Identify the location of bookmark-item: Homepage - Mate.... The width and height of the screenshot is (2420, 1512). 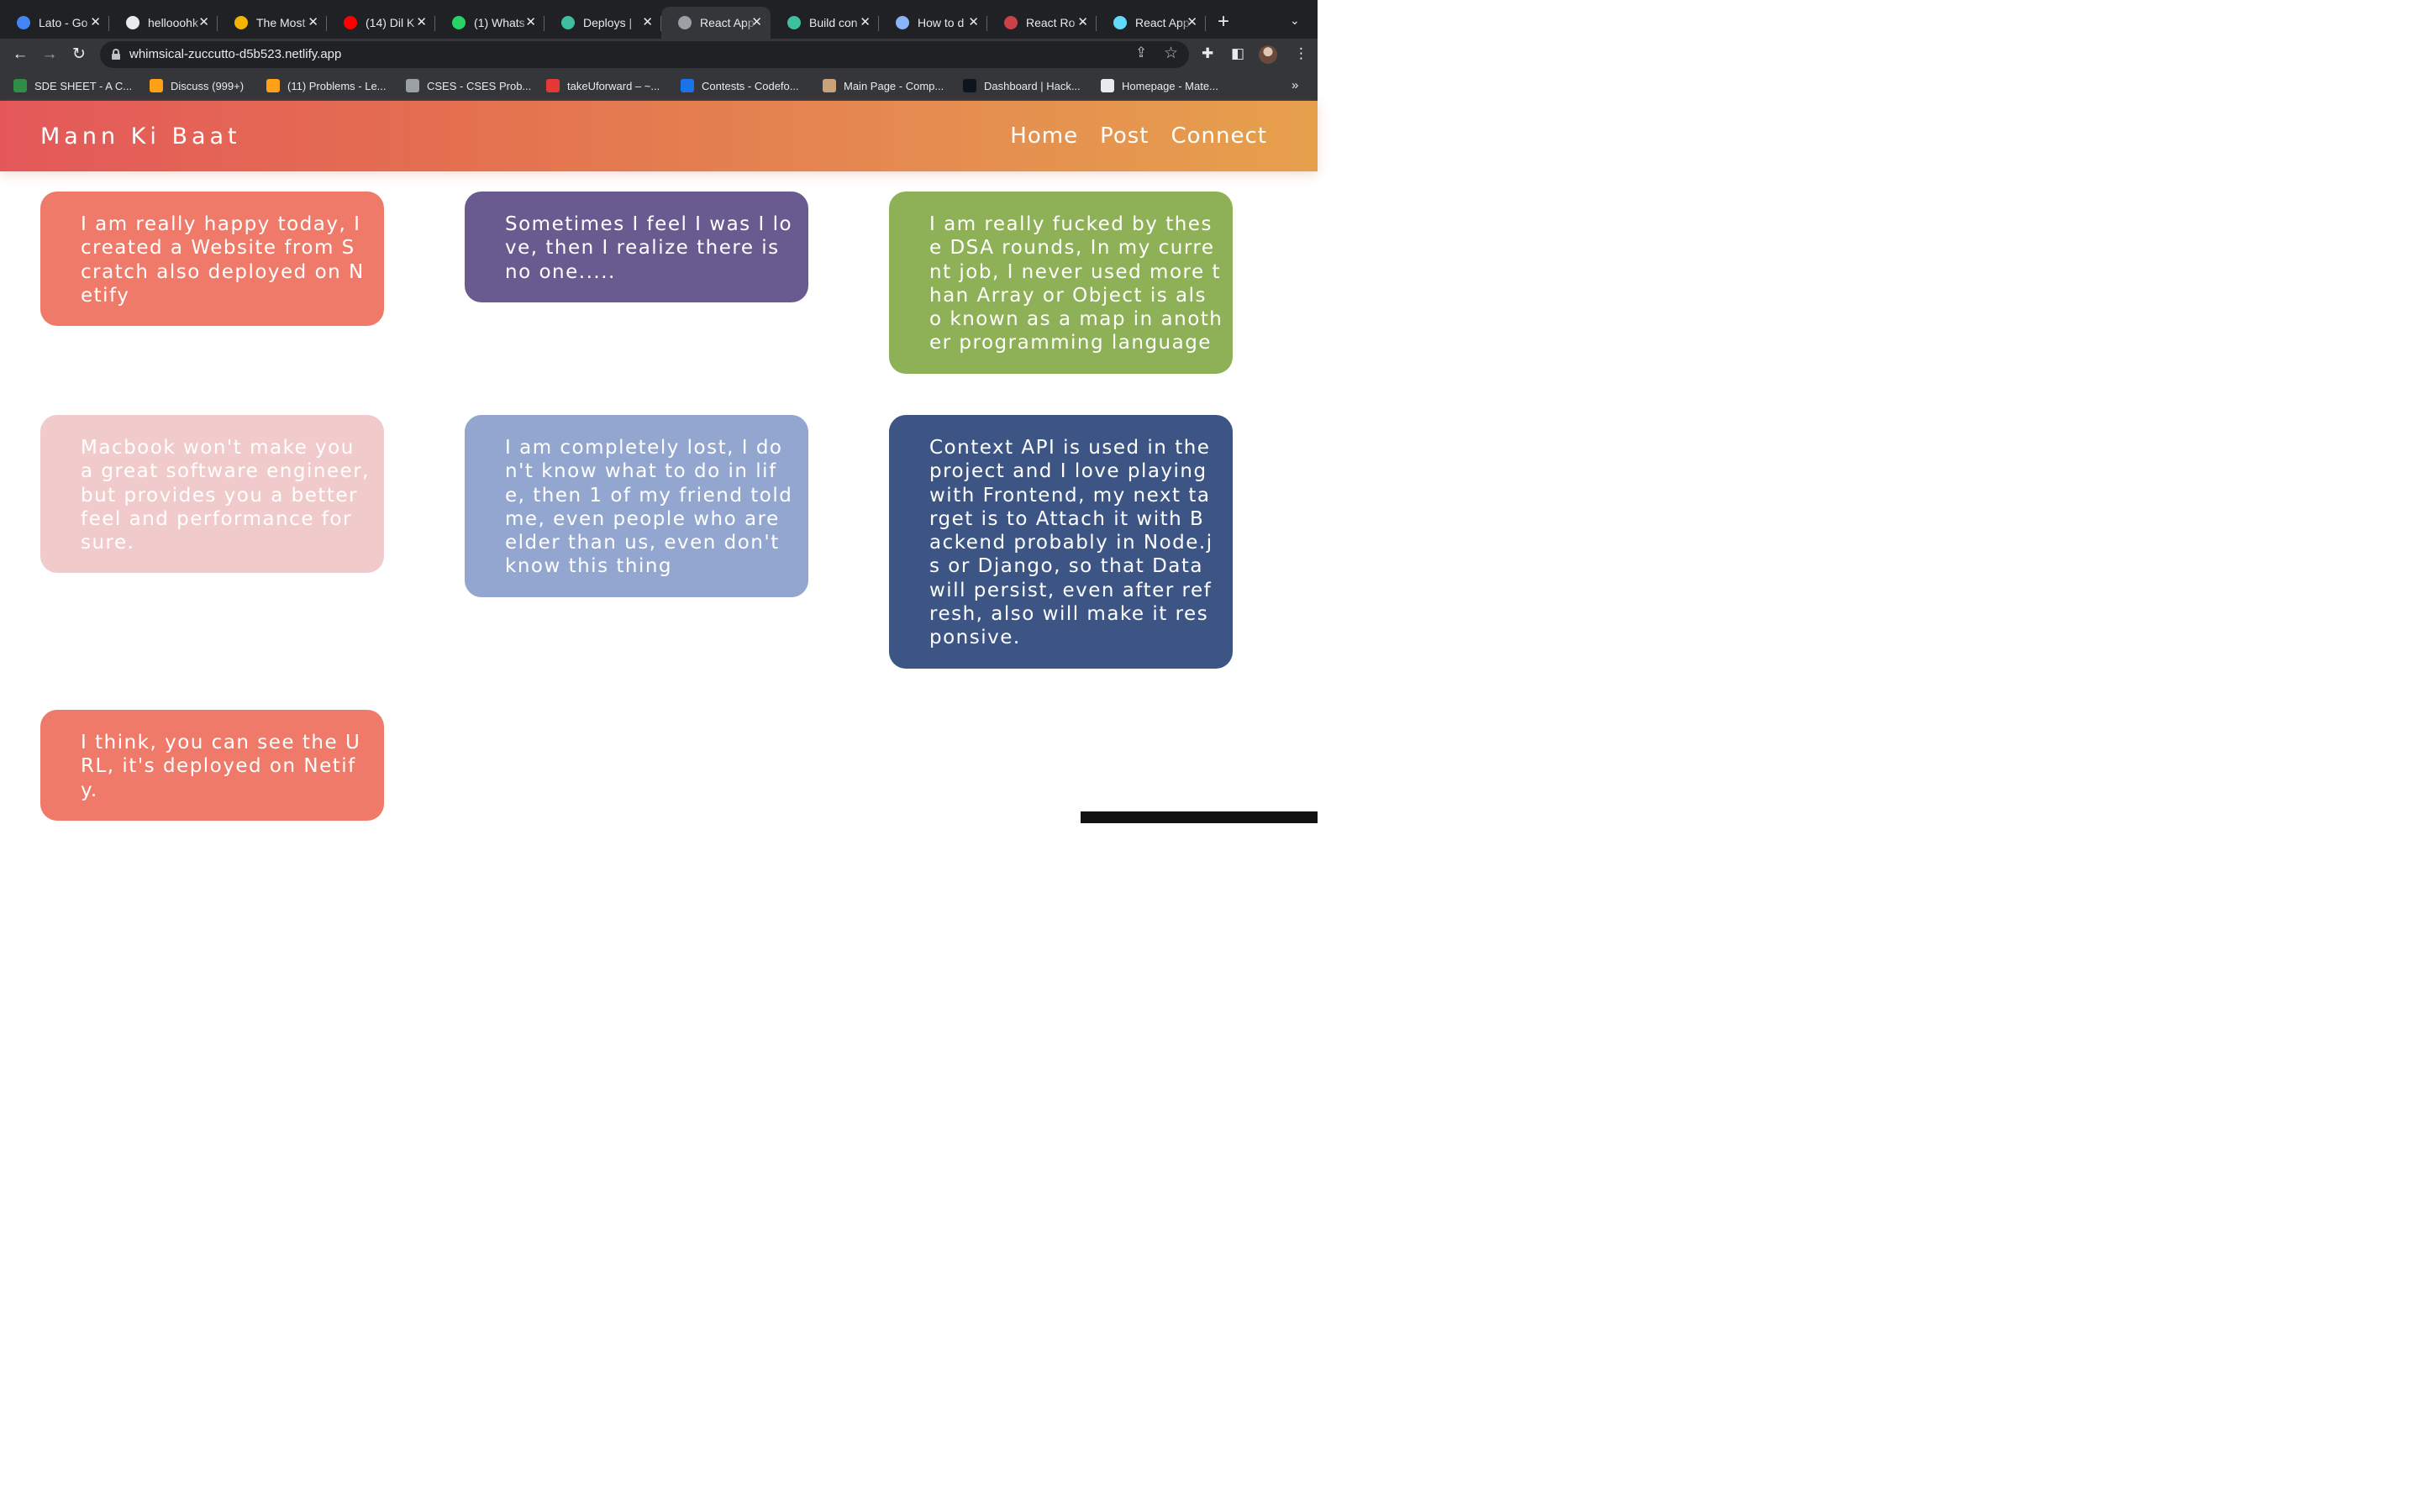
(1159, 85).